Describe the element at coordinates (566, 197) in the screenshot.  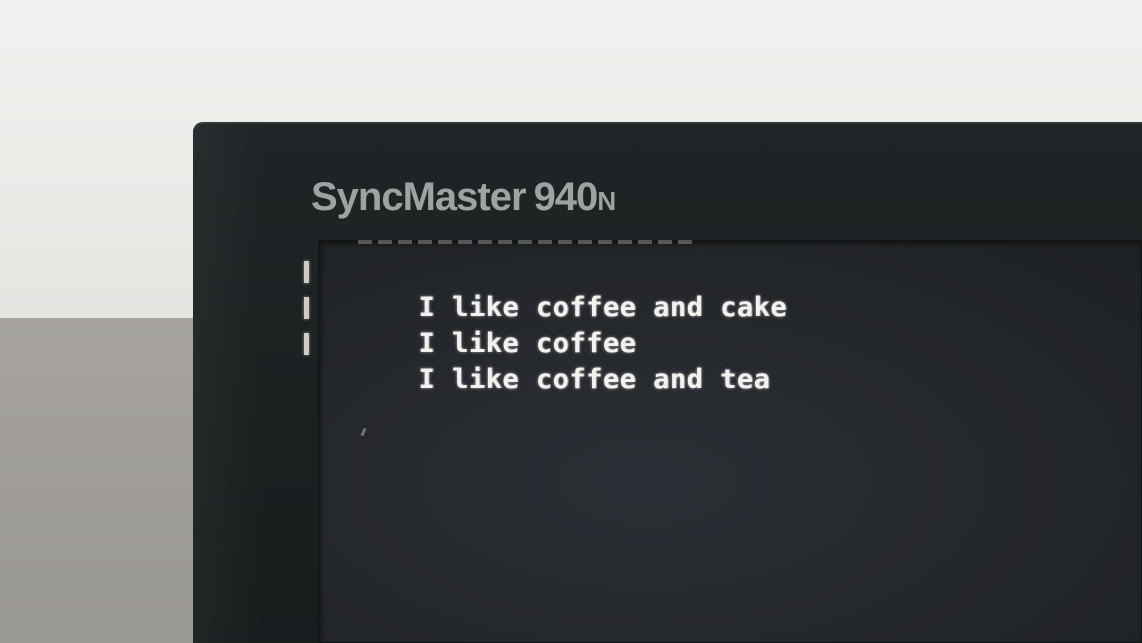
I see `model-number: 940` at that location.